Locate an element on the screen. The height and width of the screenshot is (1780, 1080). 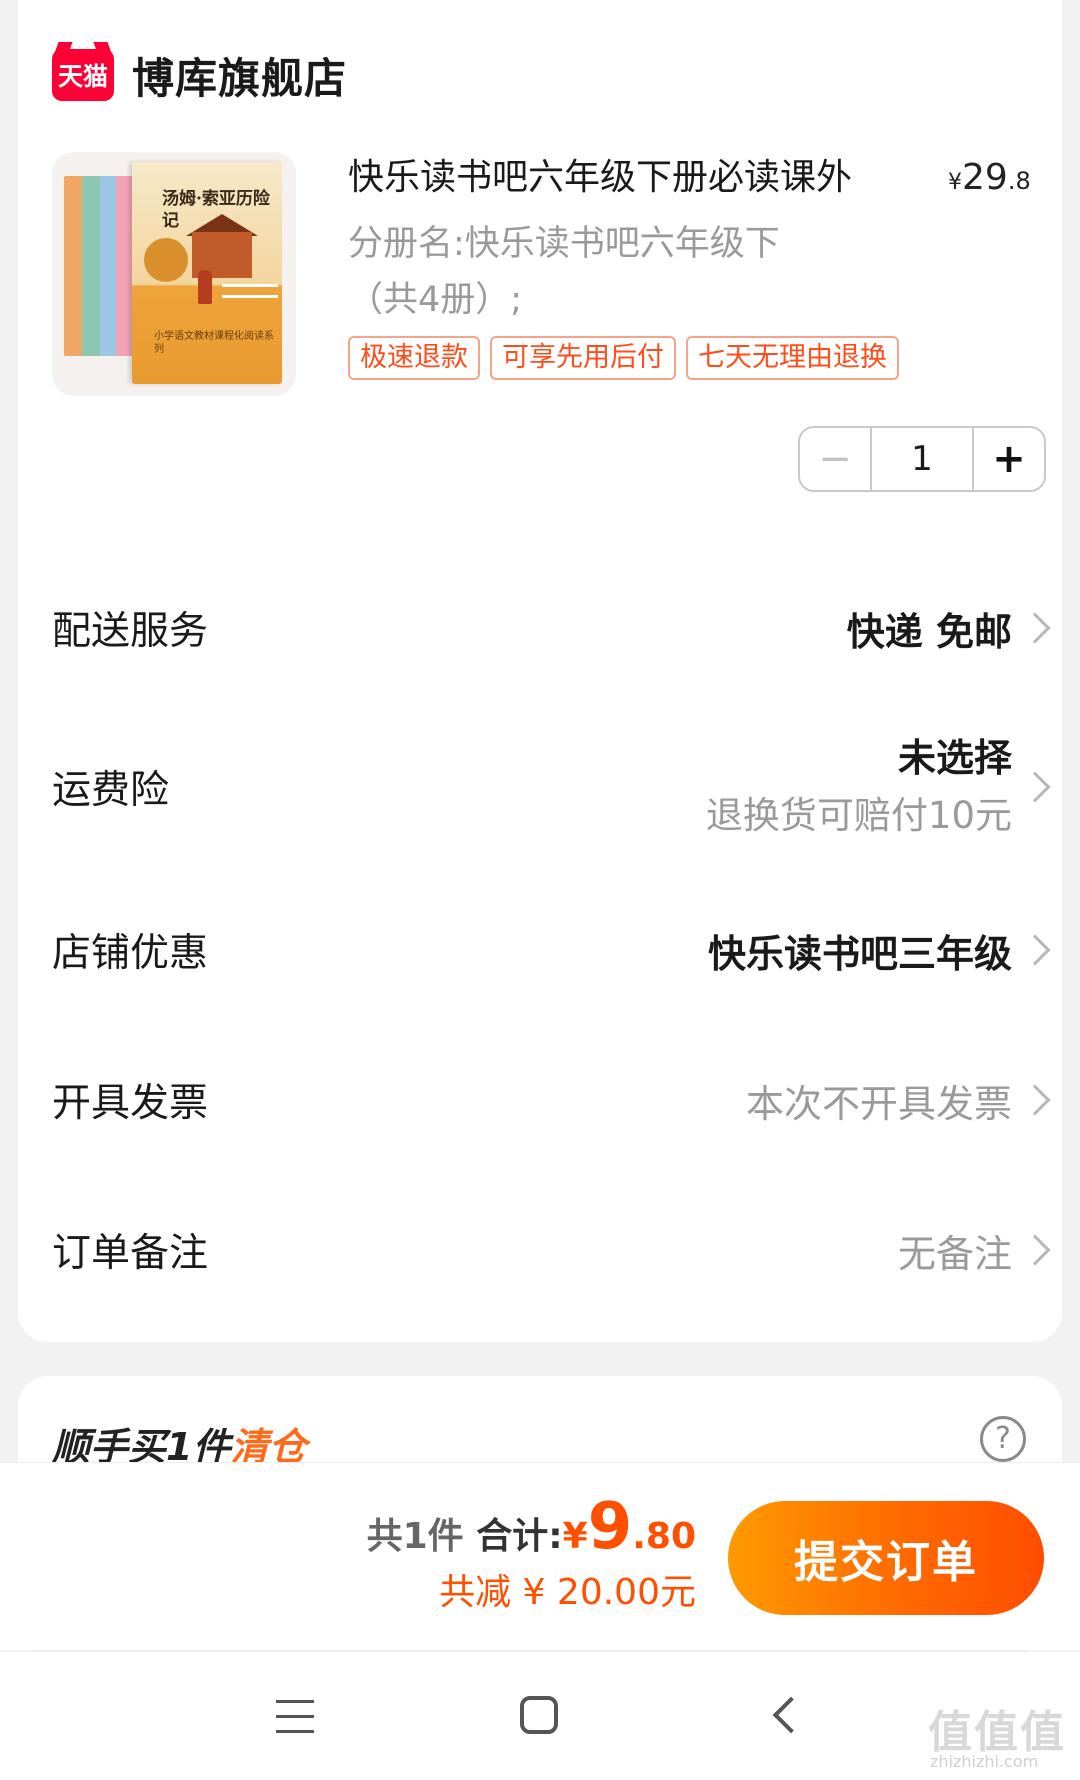
price-integer: 29 is located at coordinates (985, 177).